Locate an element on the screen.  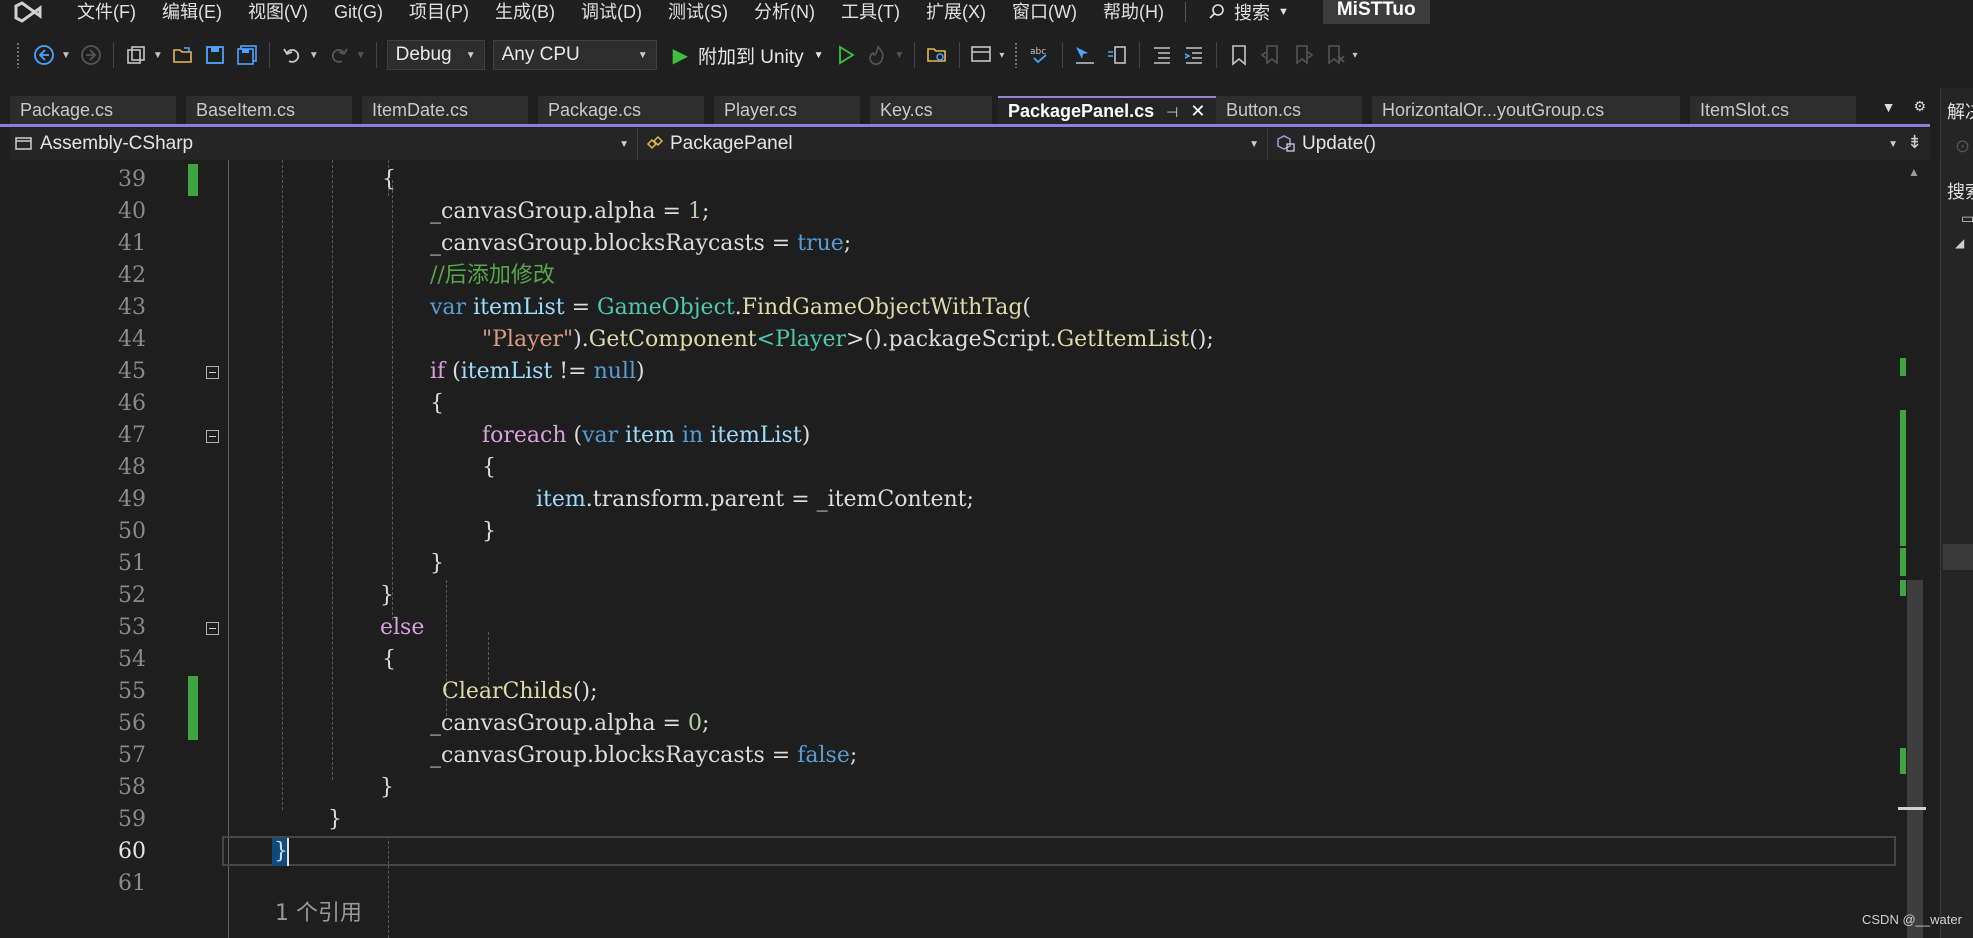
menu-analyze: 分析(N) is located at coordinates (784, 12).